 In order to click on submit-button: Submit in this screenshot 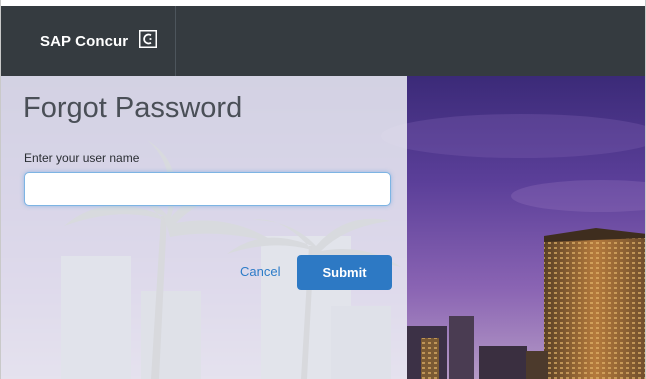, I will do `click(344, 272)`.